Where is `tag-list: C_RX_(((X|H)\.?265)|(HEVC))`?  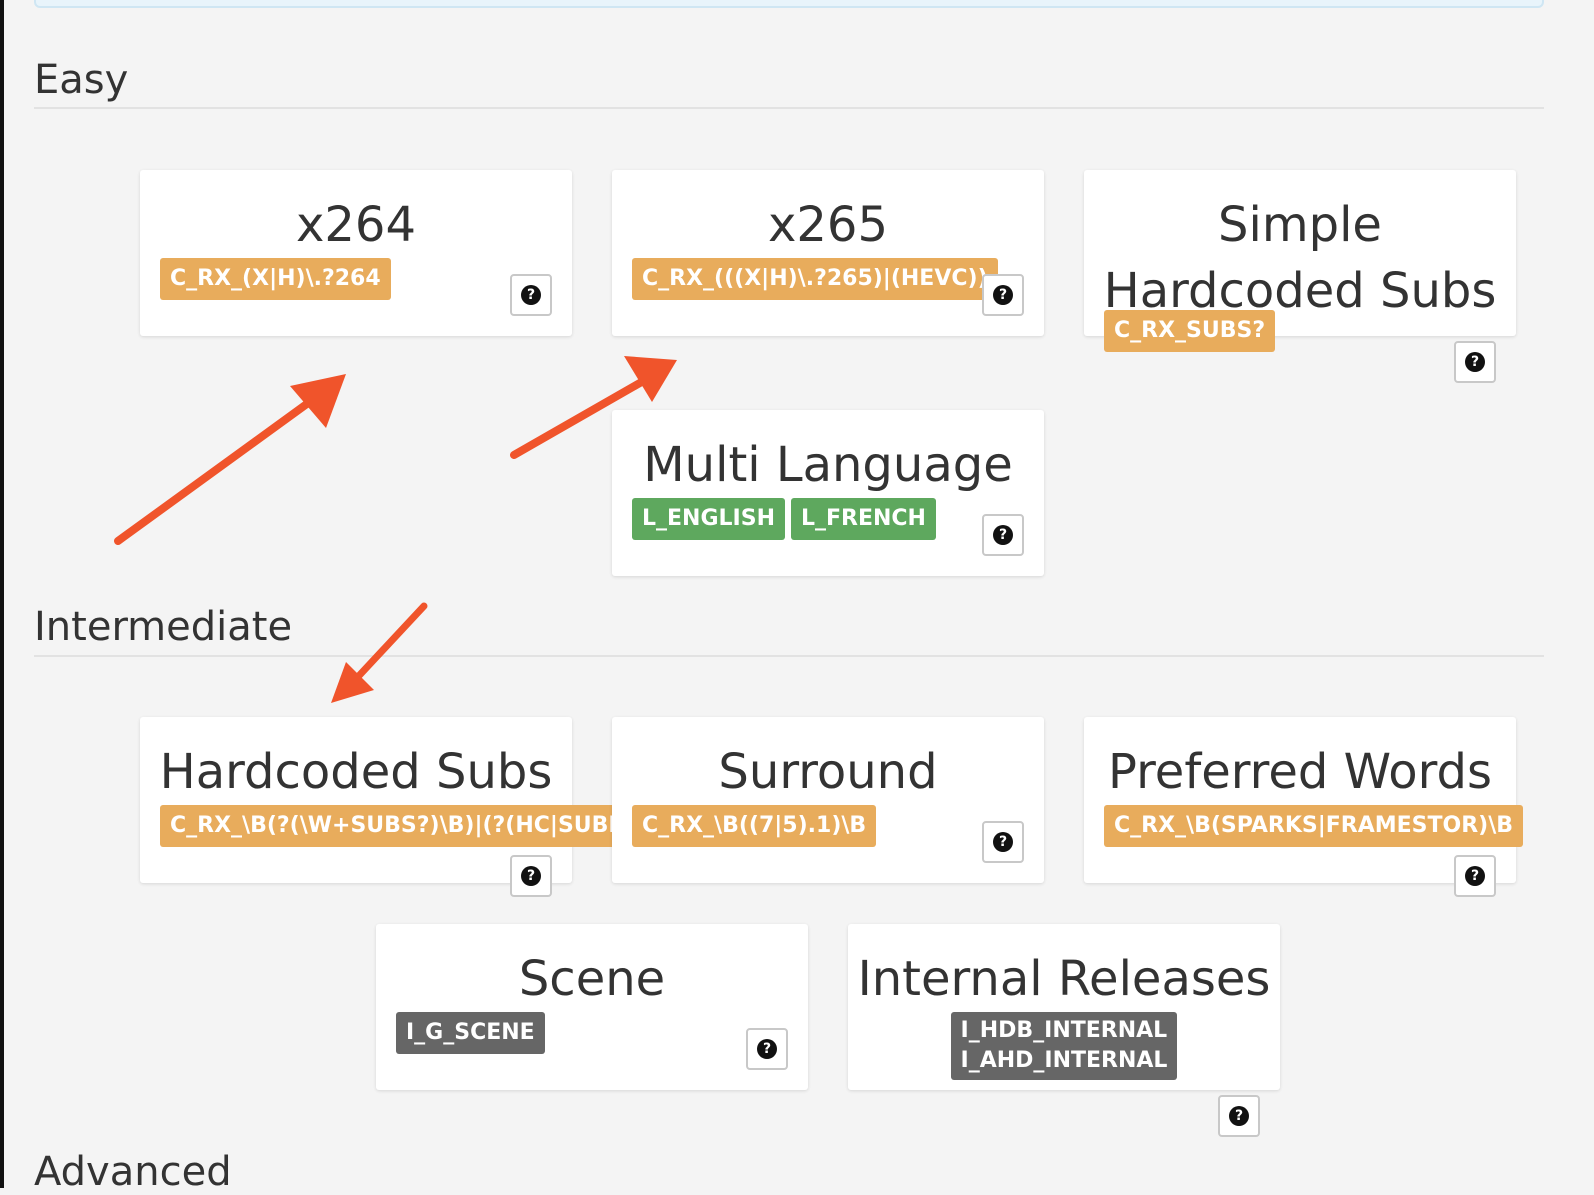 tag-list: C_RX_(((X|H)\.?265)|(HEVC)) is located at coordinates (828, 279).